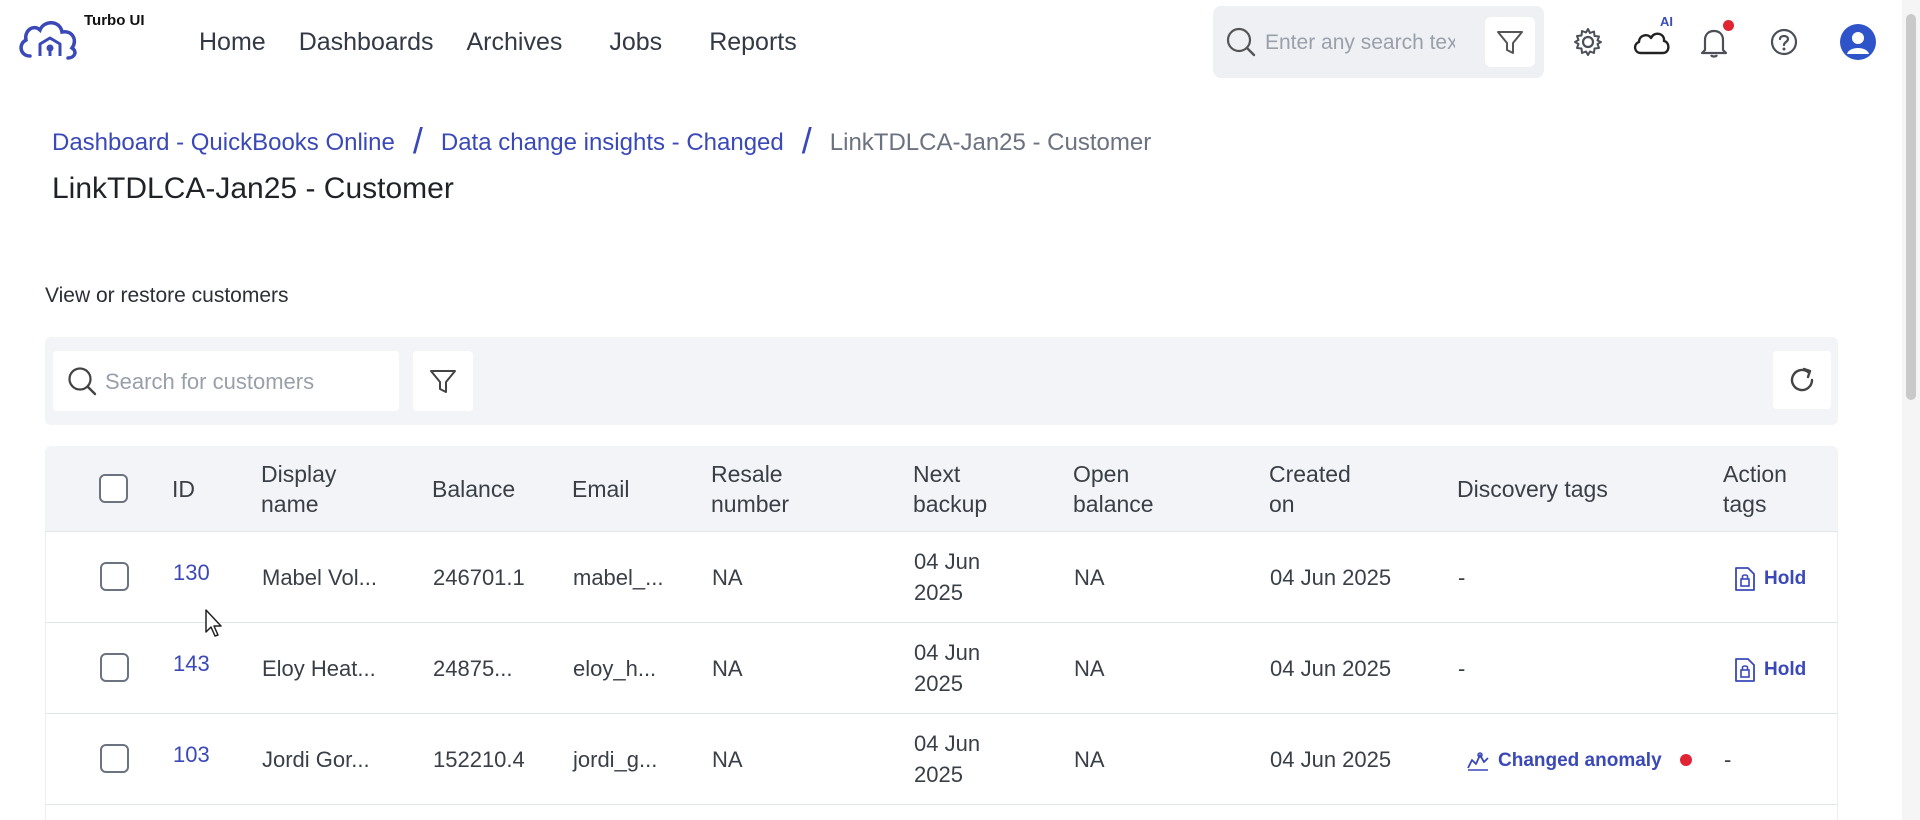 Image resolution: width=1920 pixels, height=820 pixels. What do you see at coordinates (366, 42) in the screenshot?
I see `nav-item-dashboards: Dashboards` at bounding box center [366, 42].